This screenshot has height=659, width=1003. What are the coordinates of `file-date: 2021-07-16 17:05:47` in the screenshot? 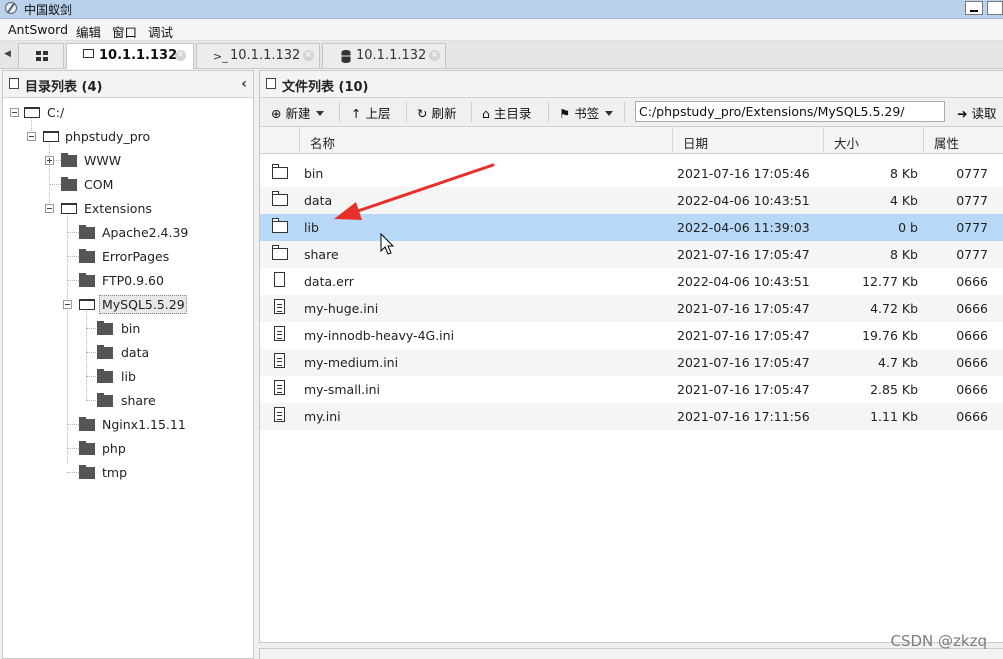 It's located at (743, 389).